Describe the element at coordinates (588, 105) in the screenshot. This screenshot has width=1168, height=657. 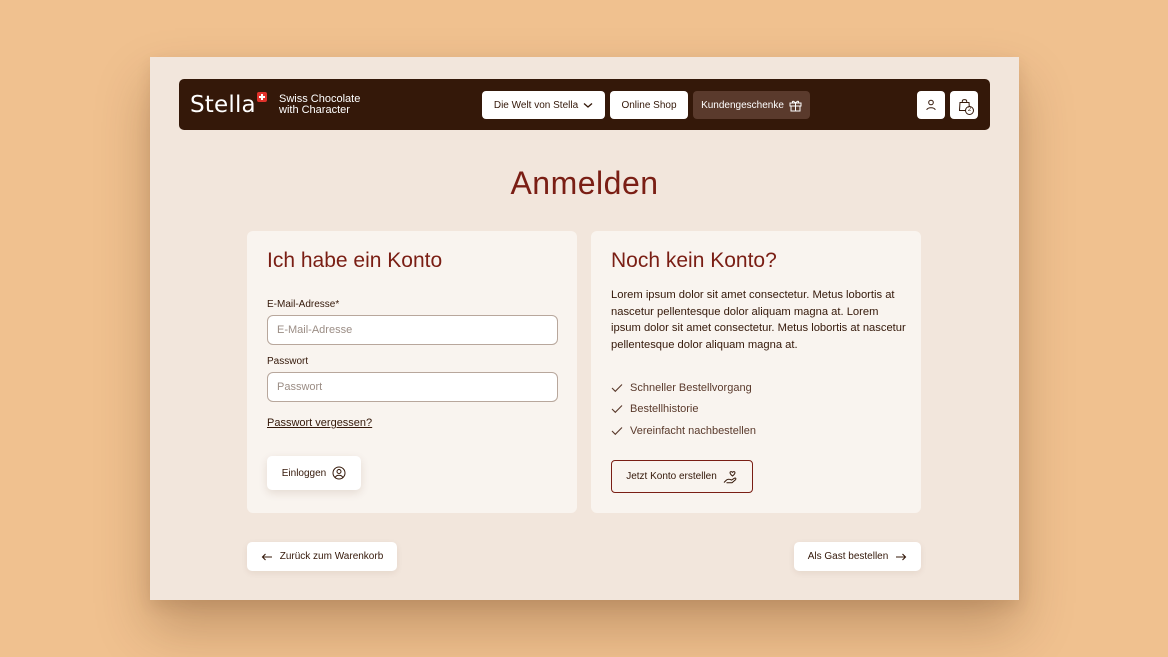
I see `chevron-down-icon` at that location.